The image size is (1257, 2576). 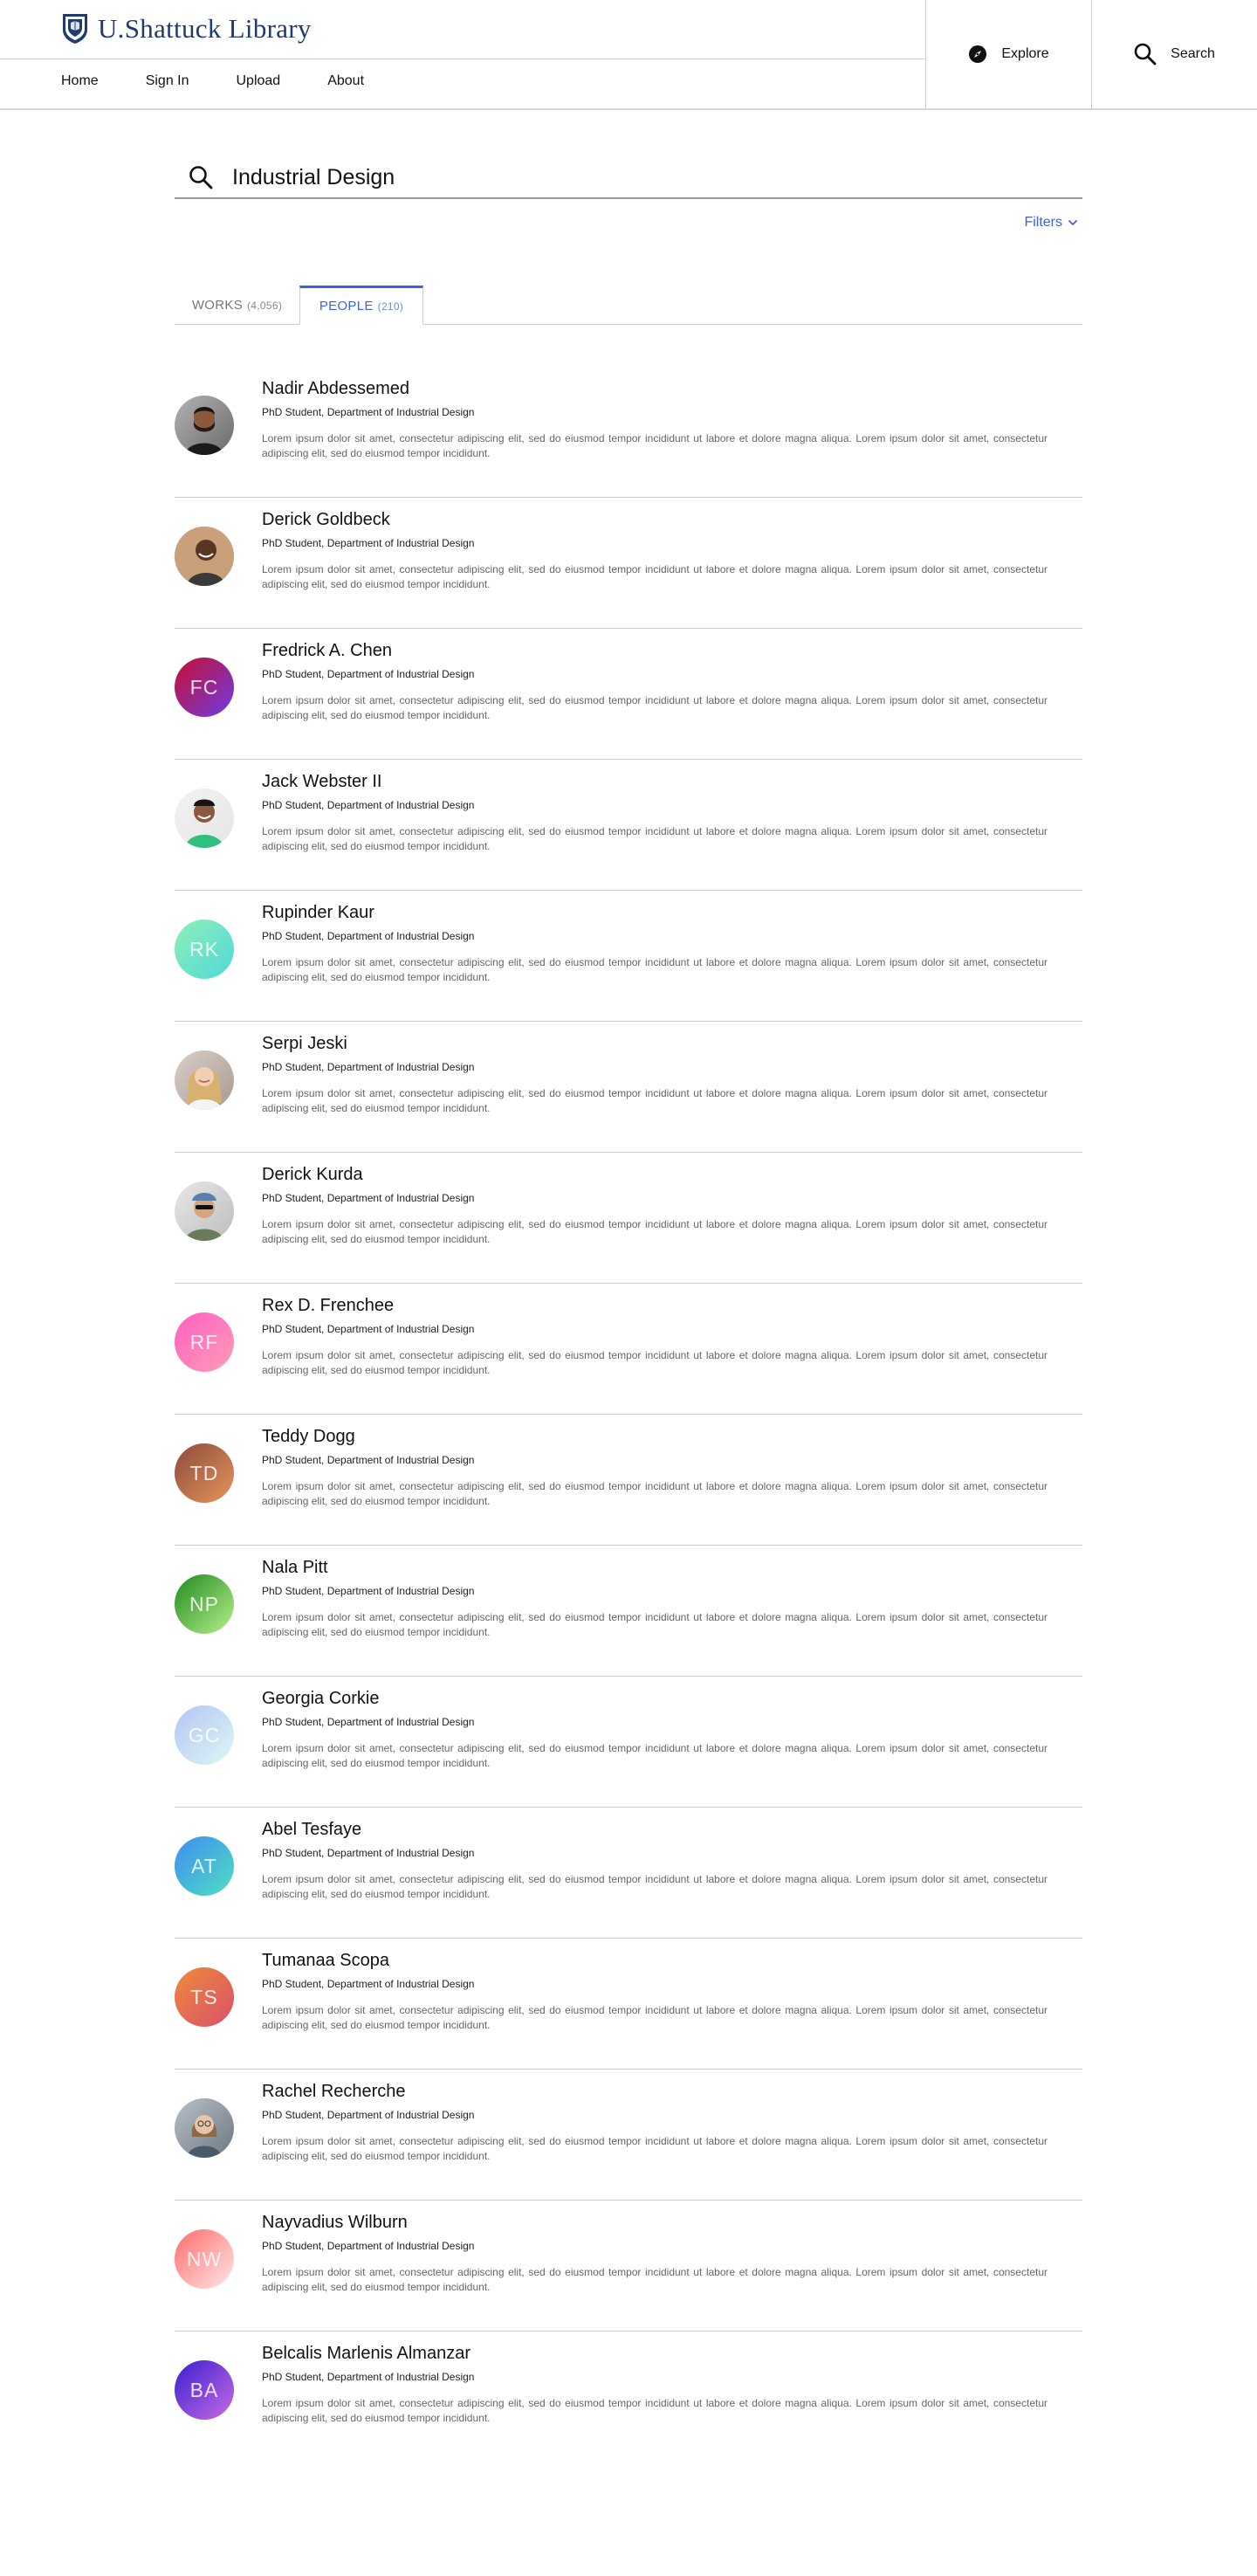 What do you see at coordinates (335, 2223) in the screenshot?
I see `person-name: Nayvadius Wilburn` at bounding box center [335, 2223].